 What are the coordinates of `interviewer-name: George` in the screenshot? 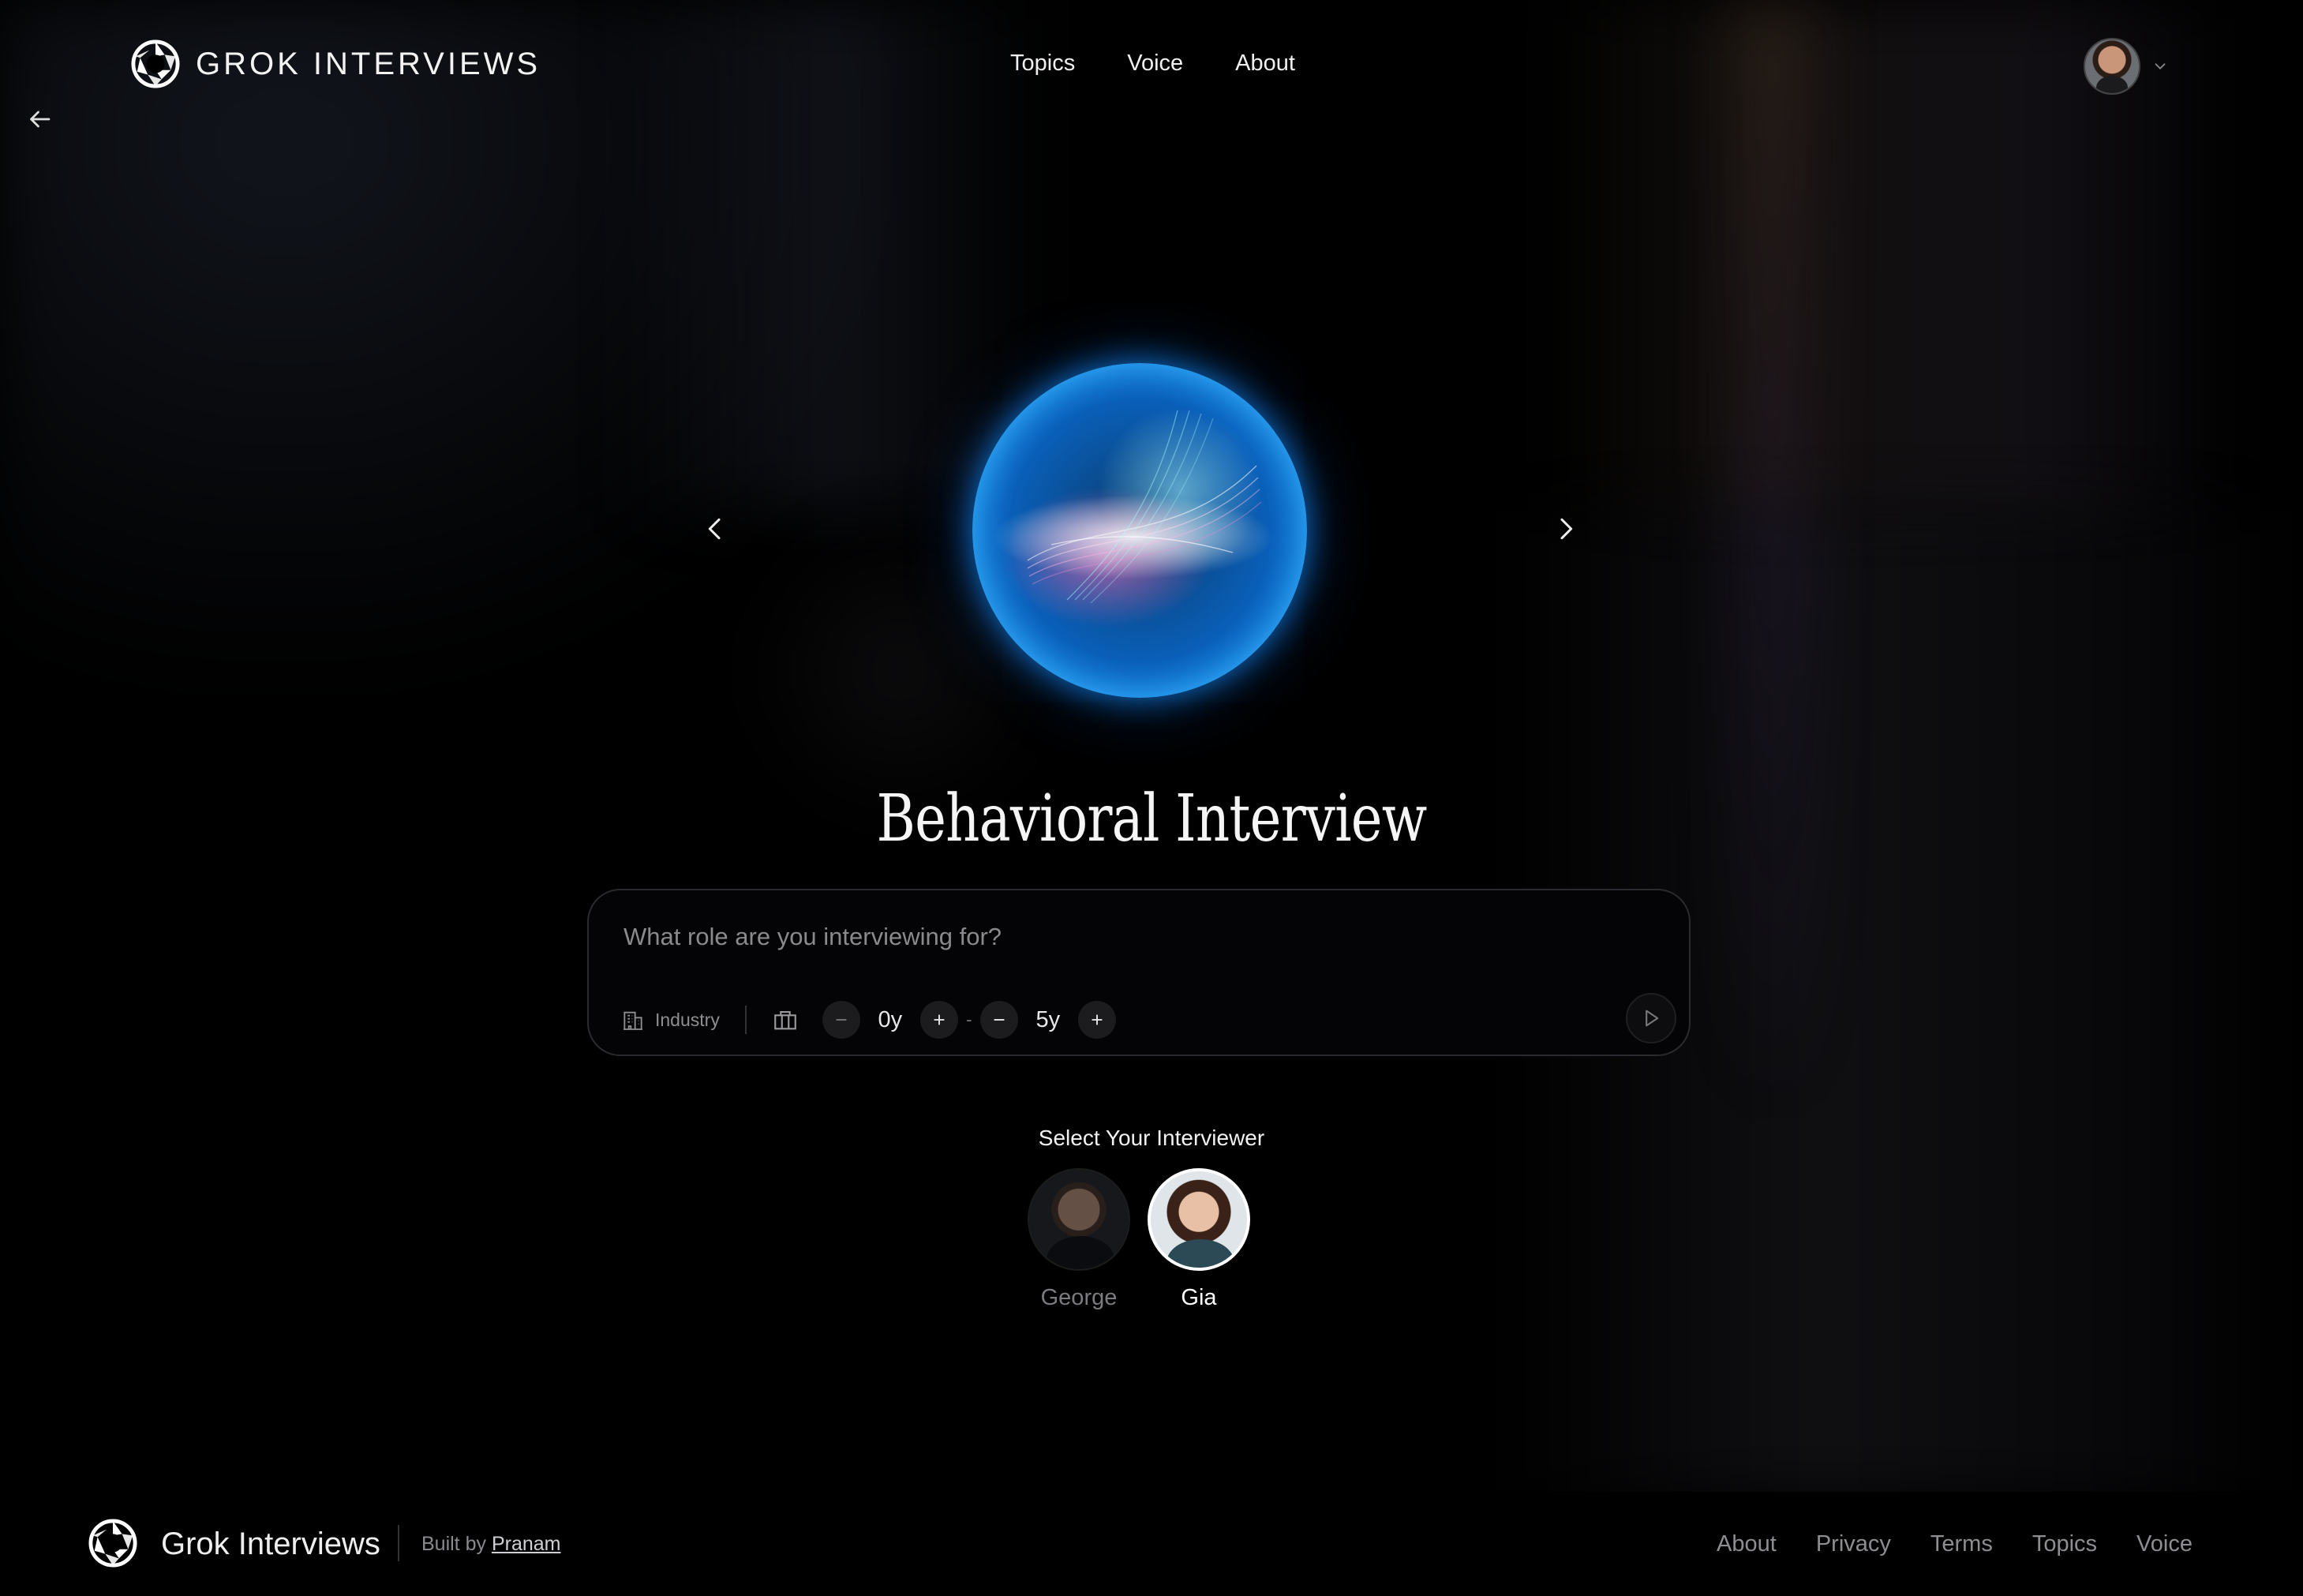 It's located at (1079, 1298).